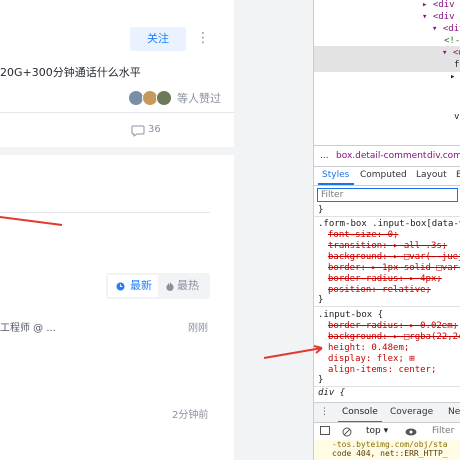  What do you see at coordinates (138, 131) in the screenshot?
I see `comment-icon` at bounding box center [138, 131].